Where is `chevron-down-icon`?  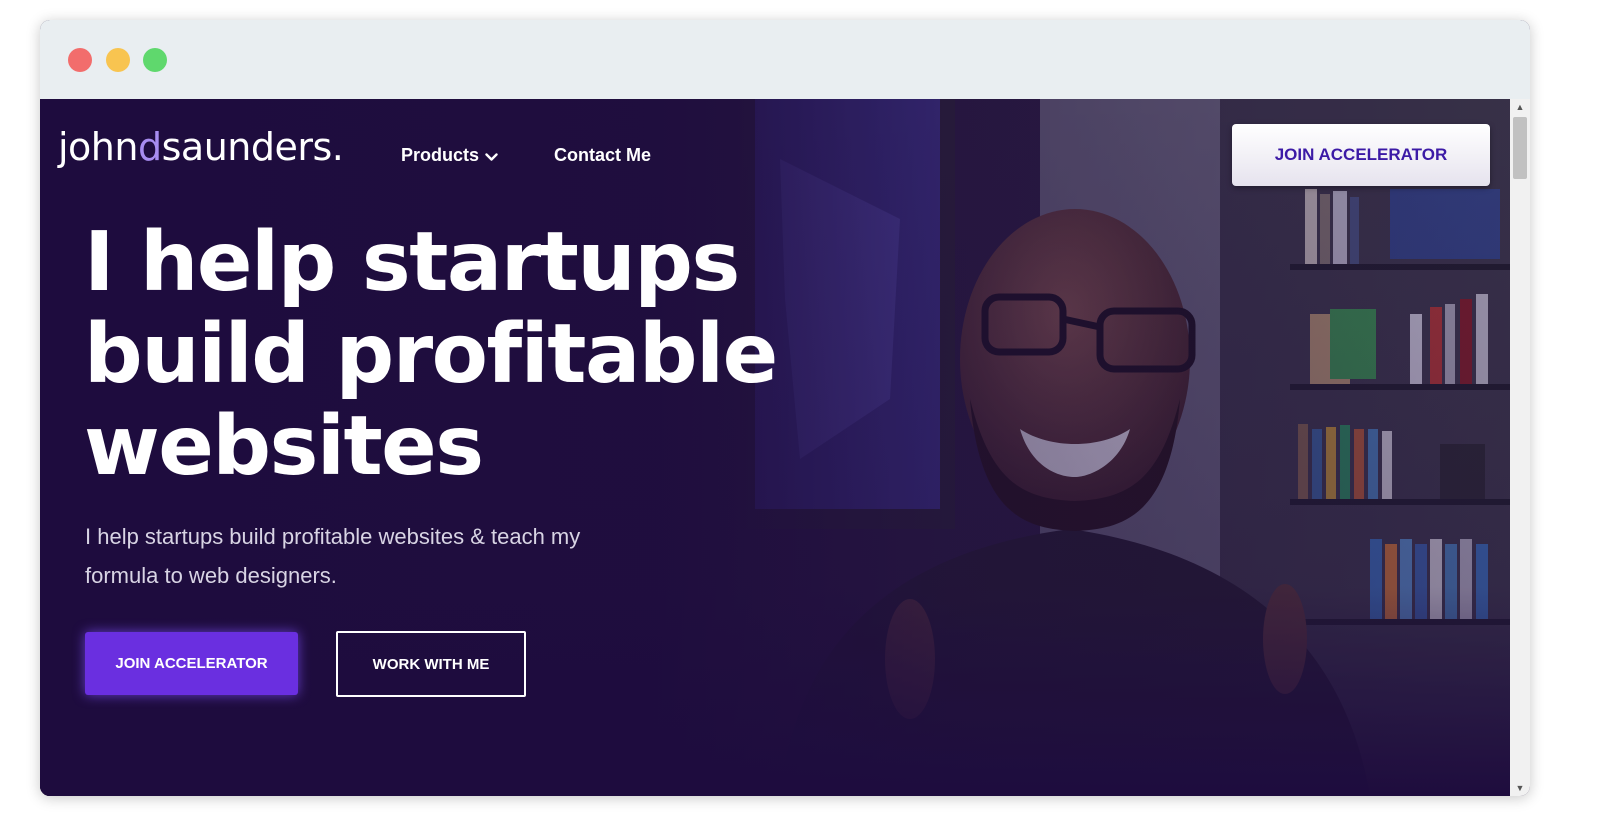 chevron-down-icon is located at coordinates (491, 156).